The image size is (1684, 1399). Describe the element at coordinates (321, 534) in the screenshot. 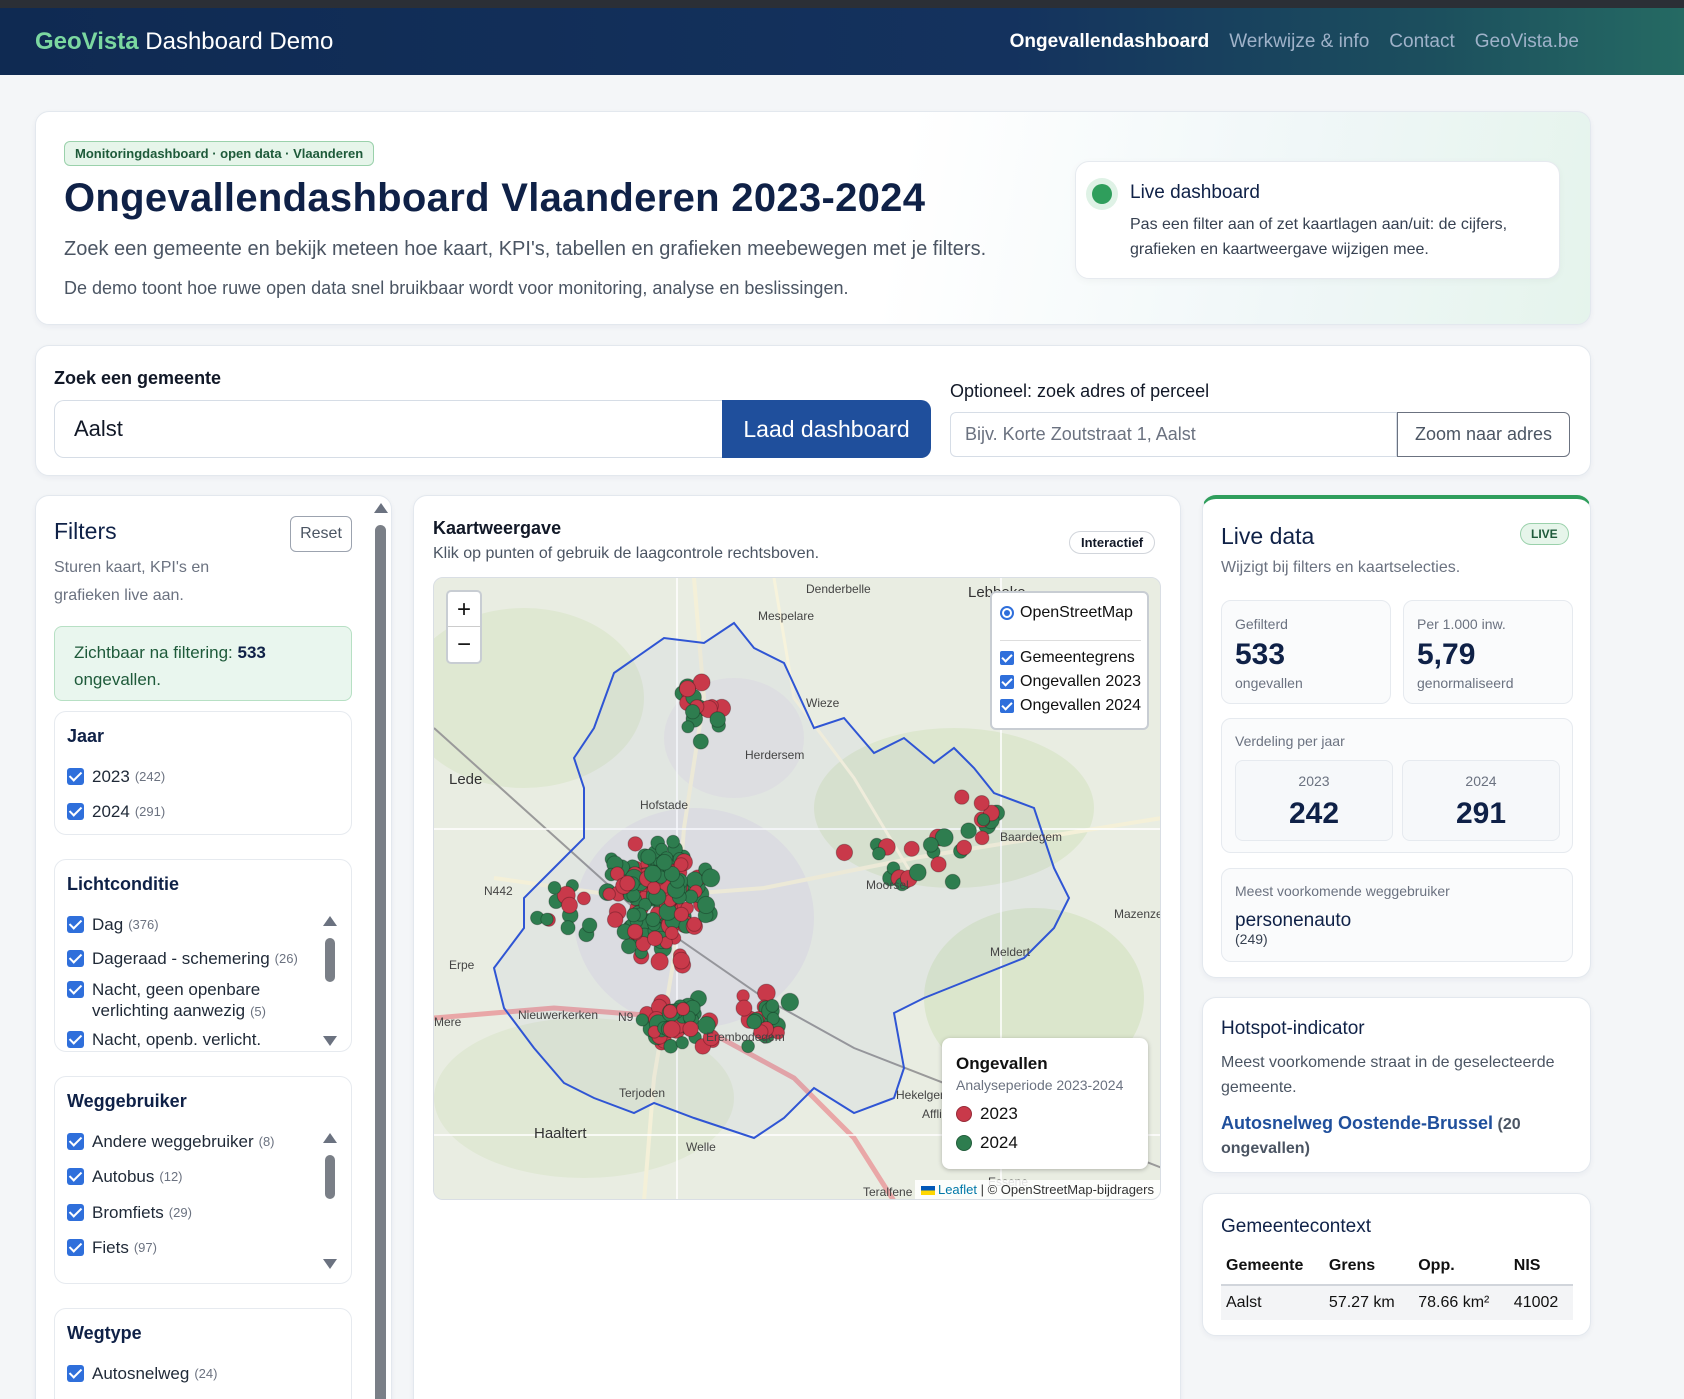

I see `reset-filters-button: Reset` at that location.